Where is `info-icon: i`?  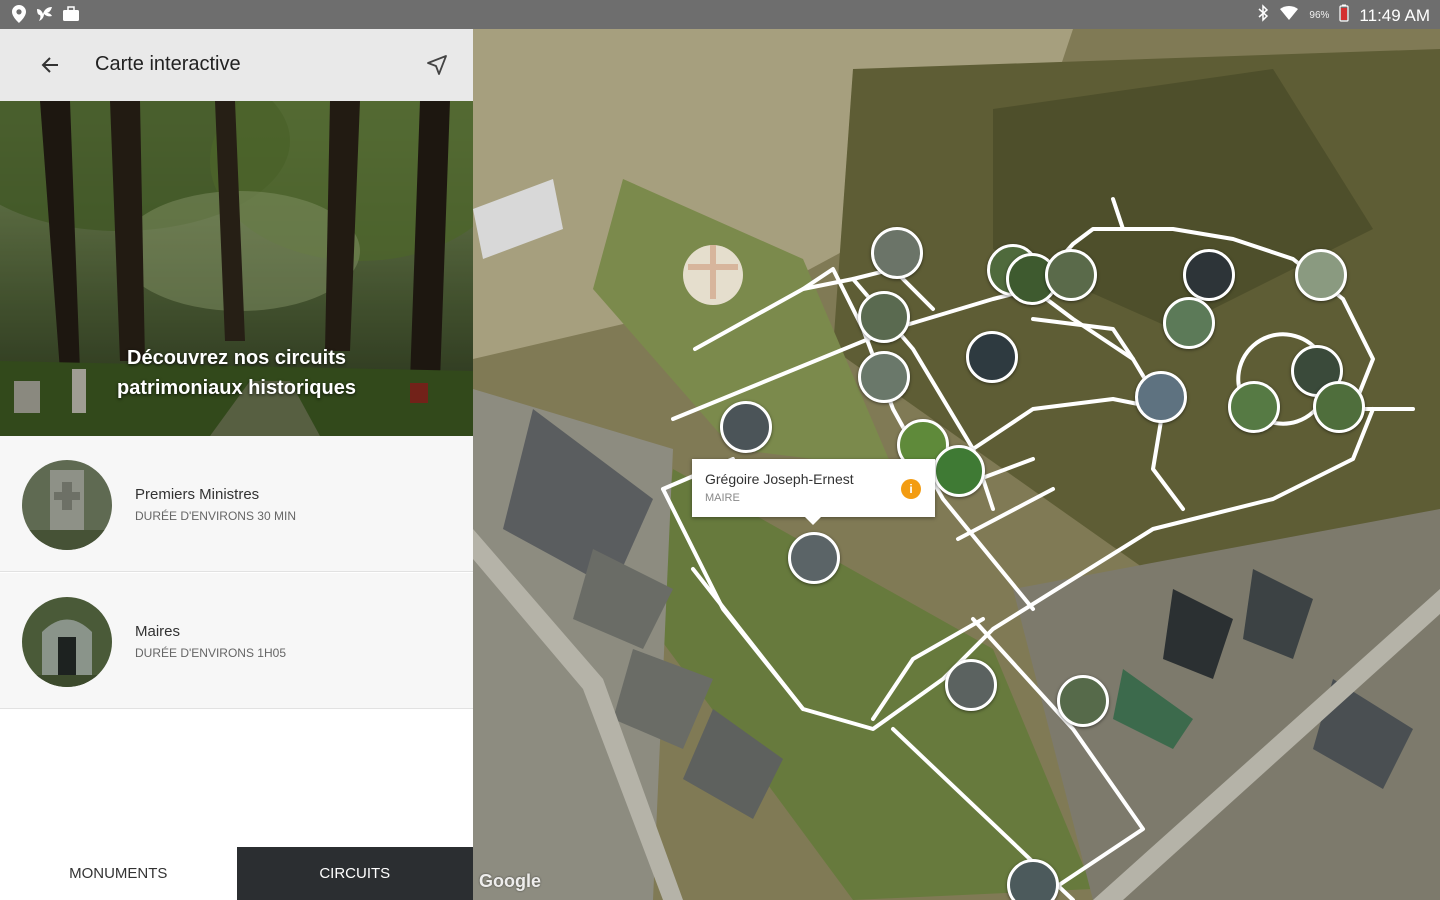
info-icon: i is located at coordinates (911, 489).